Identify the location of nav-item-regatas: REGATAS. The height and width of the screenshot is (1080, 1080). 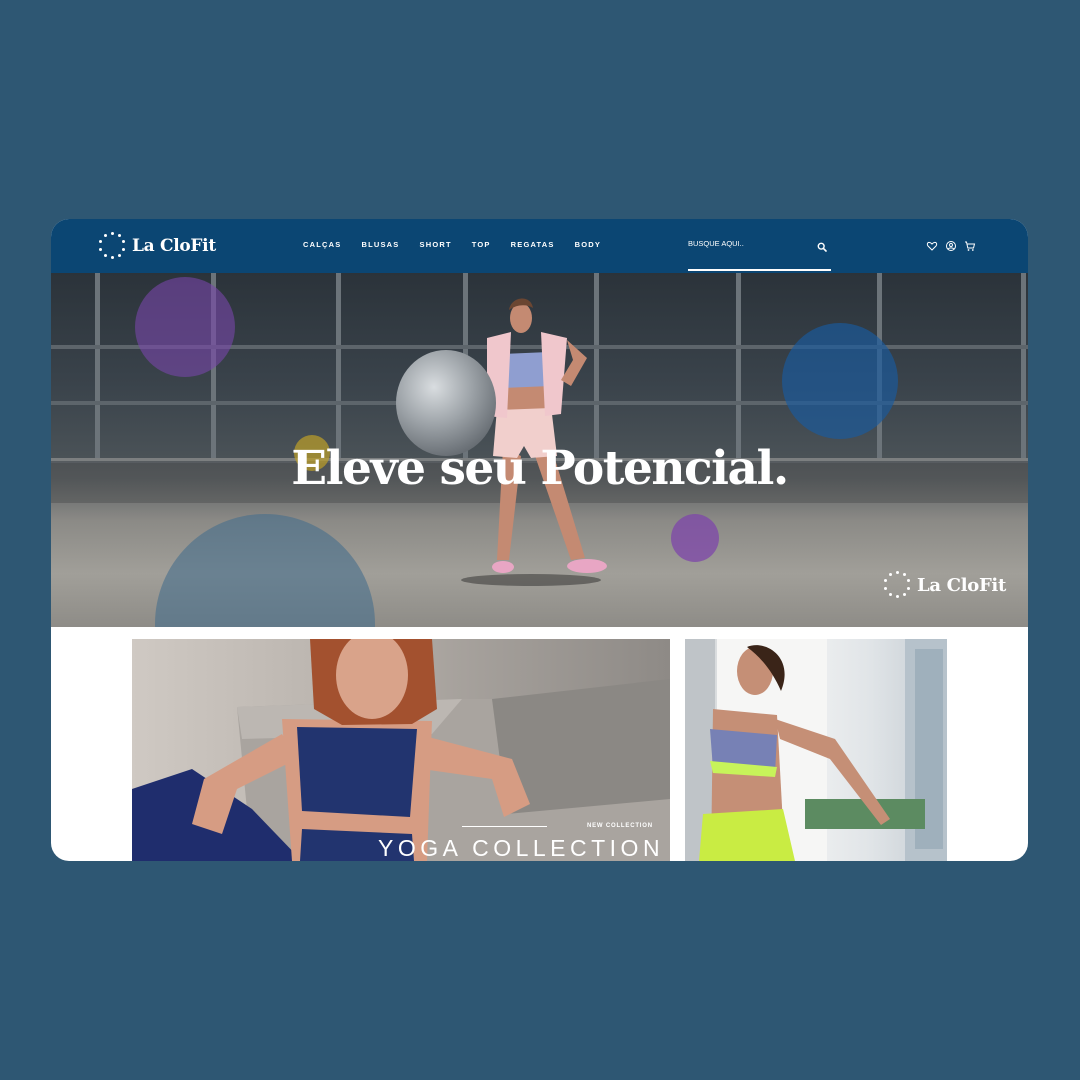
(533, 244).